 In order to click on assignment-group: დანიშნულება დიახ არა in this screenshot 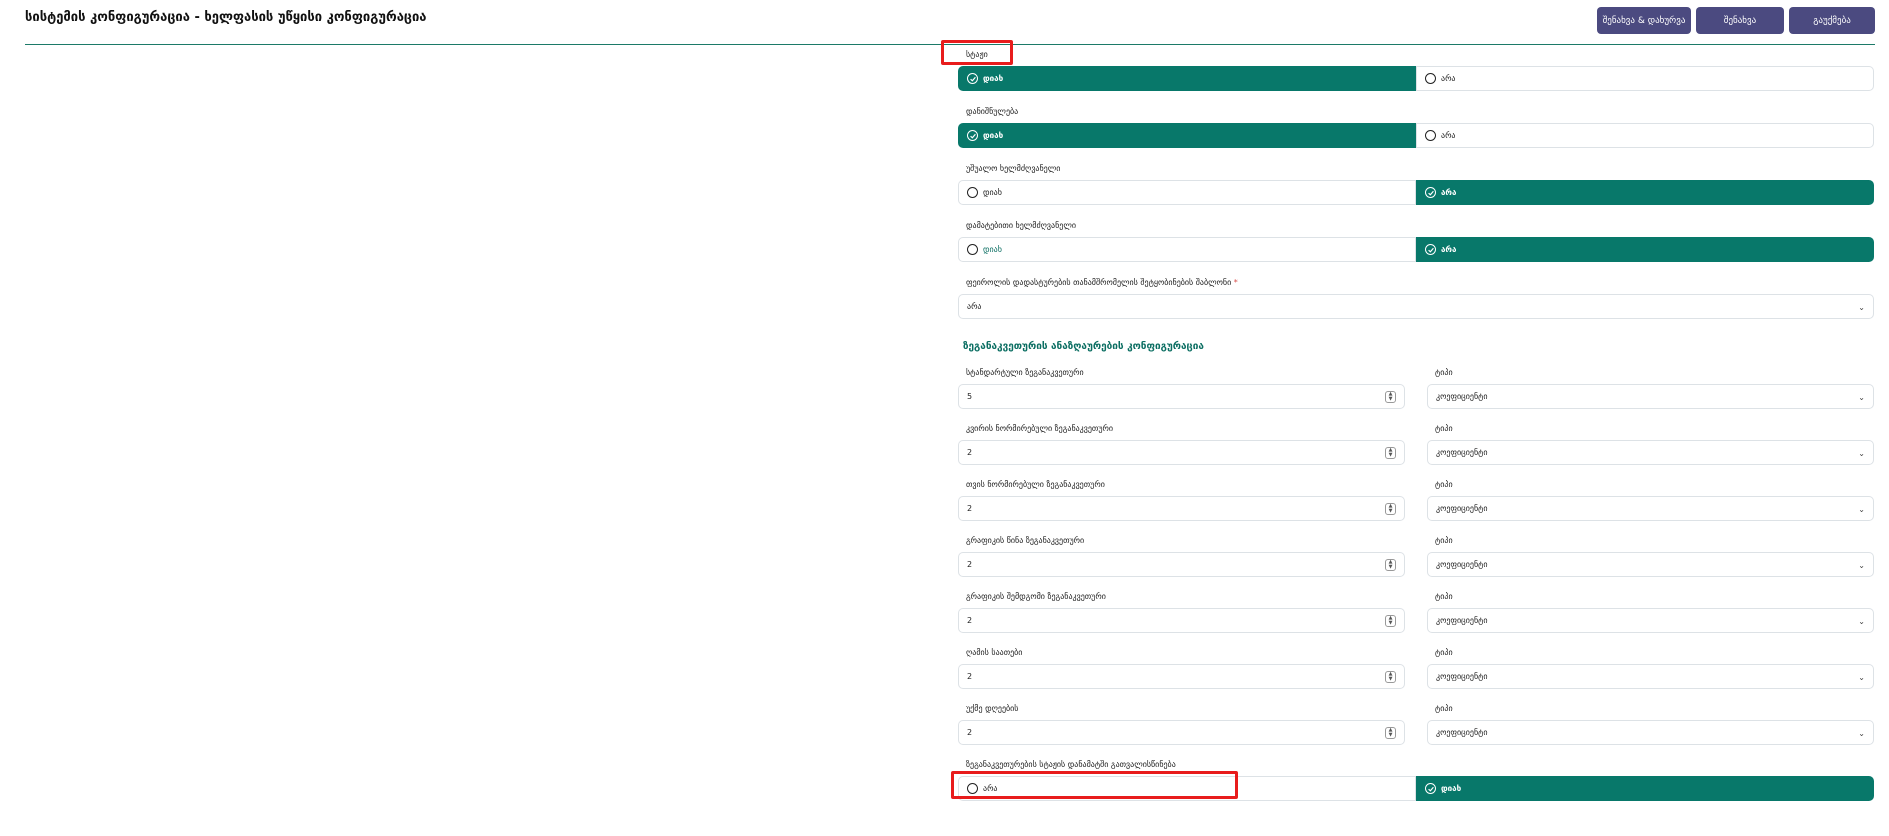, I will do `click(1416, 127)`.